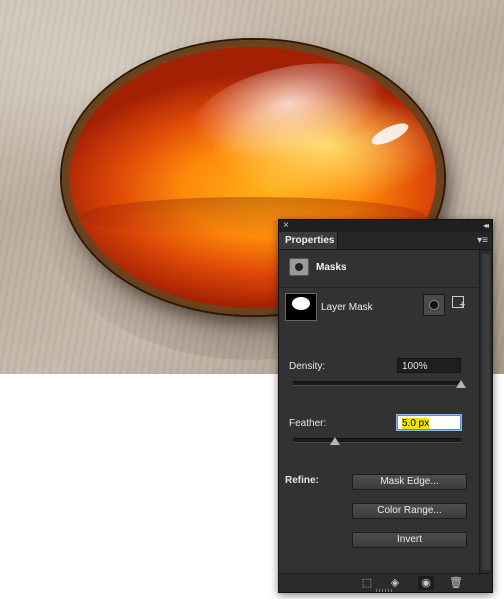  I want to click on layer-mask-label: Layer Mask, so click(347, 307).